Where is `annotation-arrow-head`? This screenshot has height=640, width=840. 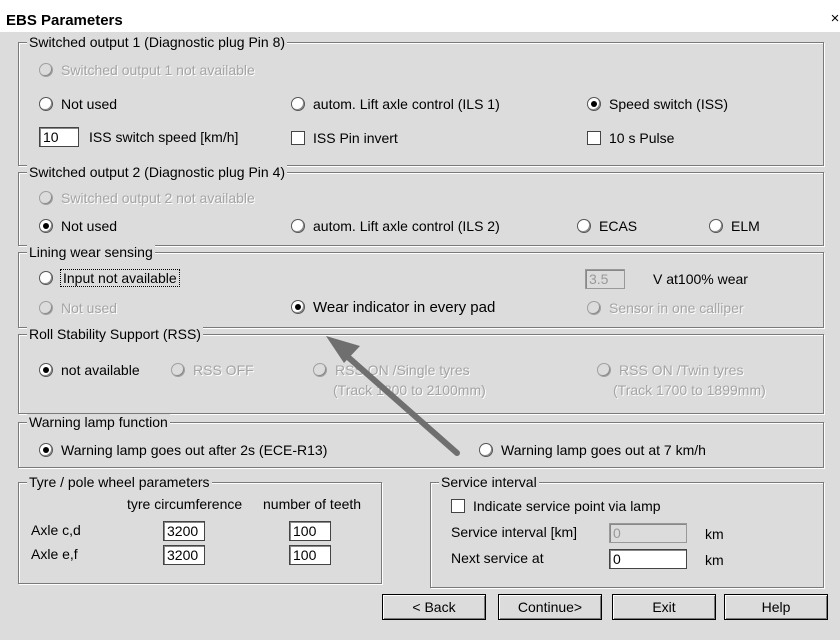 annotation-arrow-head is located at coordinates (343, 349).